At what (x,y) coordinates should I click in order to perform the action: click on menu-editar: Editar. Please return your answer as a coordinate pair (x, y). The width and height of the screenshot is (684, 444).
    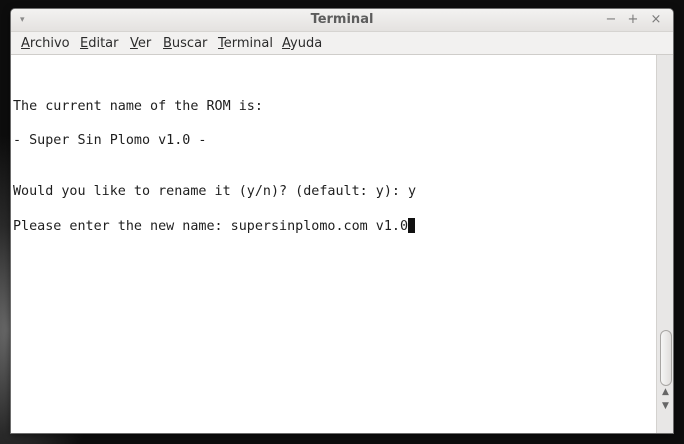
    Looking at the image, I should click on (99, 43).